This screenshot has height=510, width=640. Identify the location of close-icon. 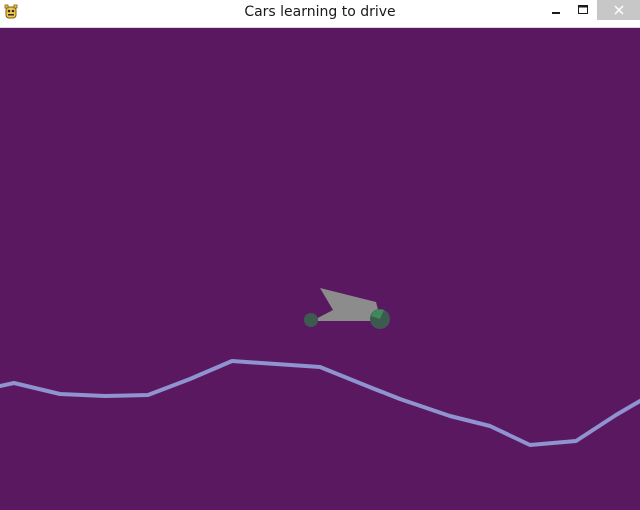
(618, 10).